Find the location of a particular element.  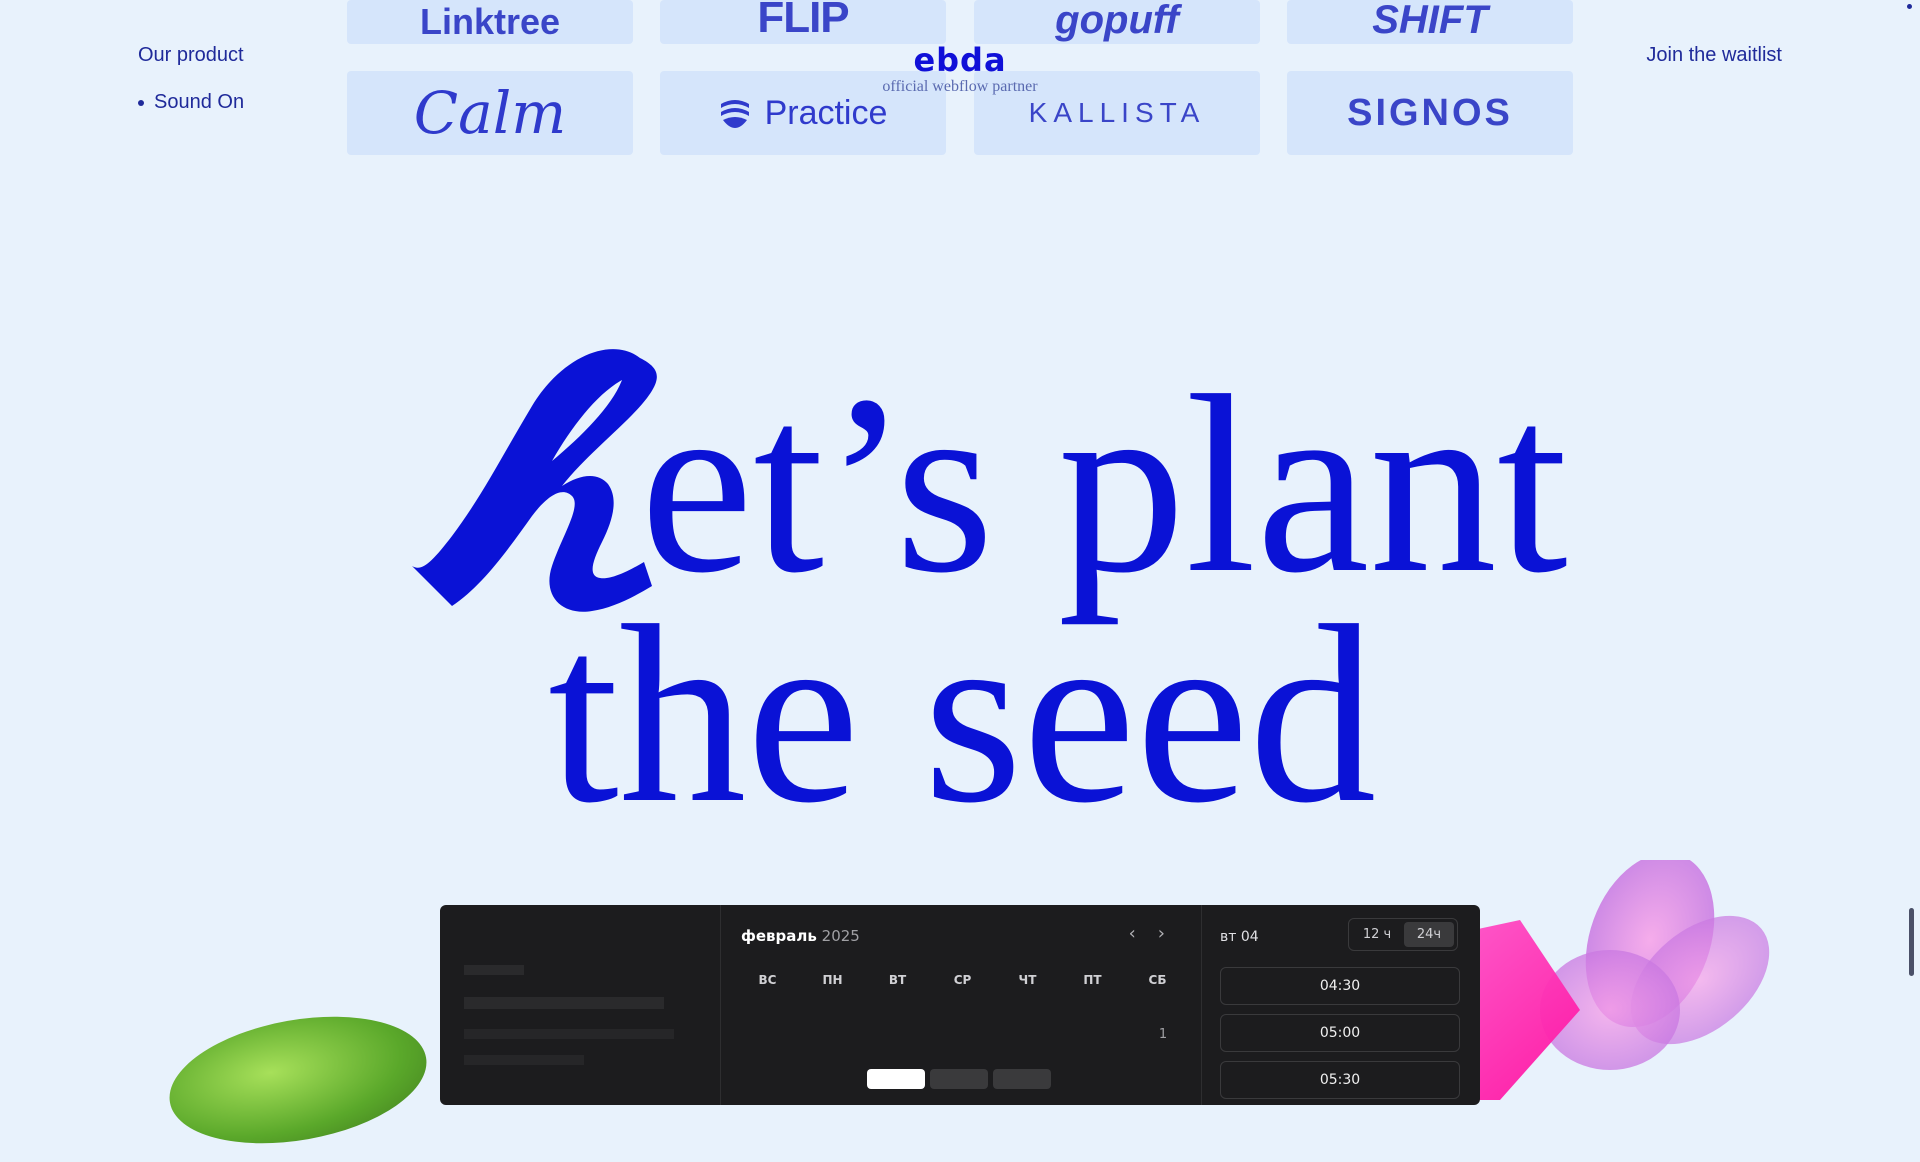

weekday-header: ВС ПН ВТ СР ЧТ ПТ СБ is located at coordinates (962, 980).